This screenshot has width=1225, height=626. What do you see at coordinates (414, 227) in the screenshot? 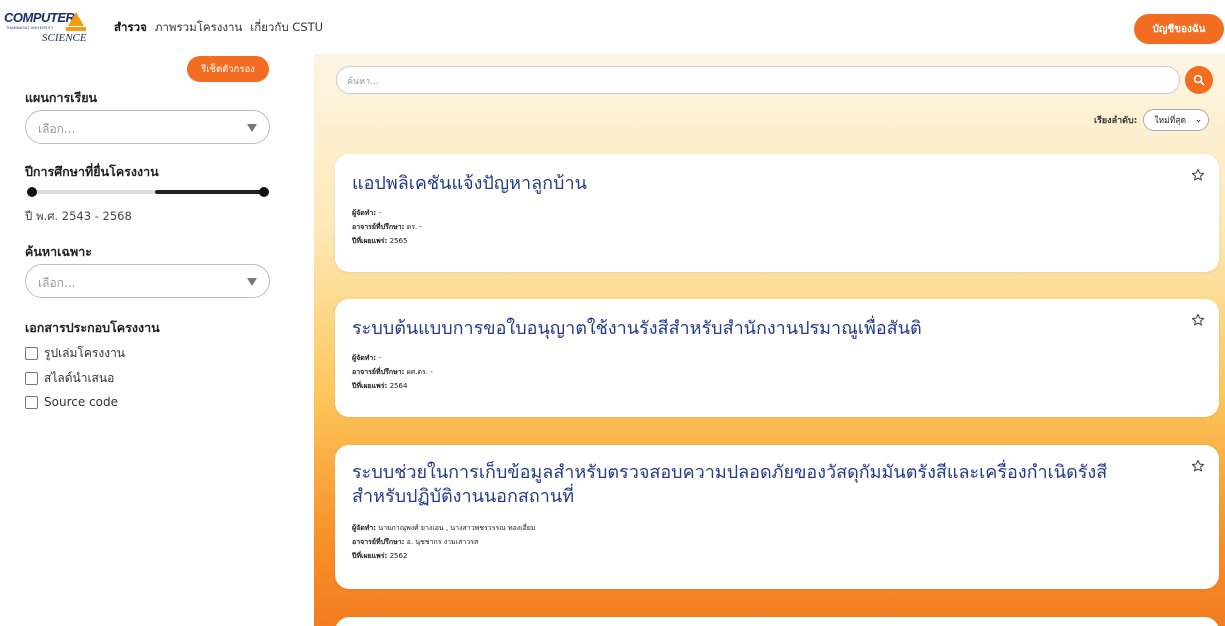
I see `advisor-value: ดร. -` at bounding box center [414, 227].